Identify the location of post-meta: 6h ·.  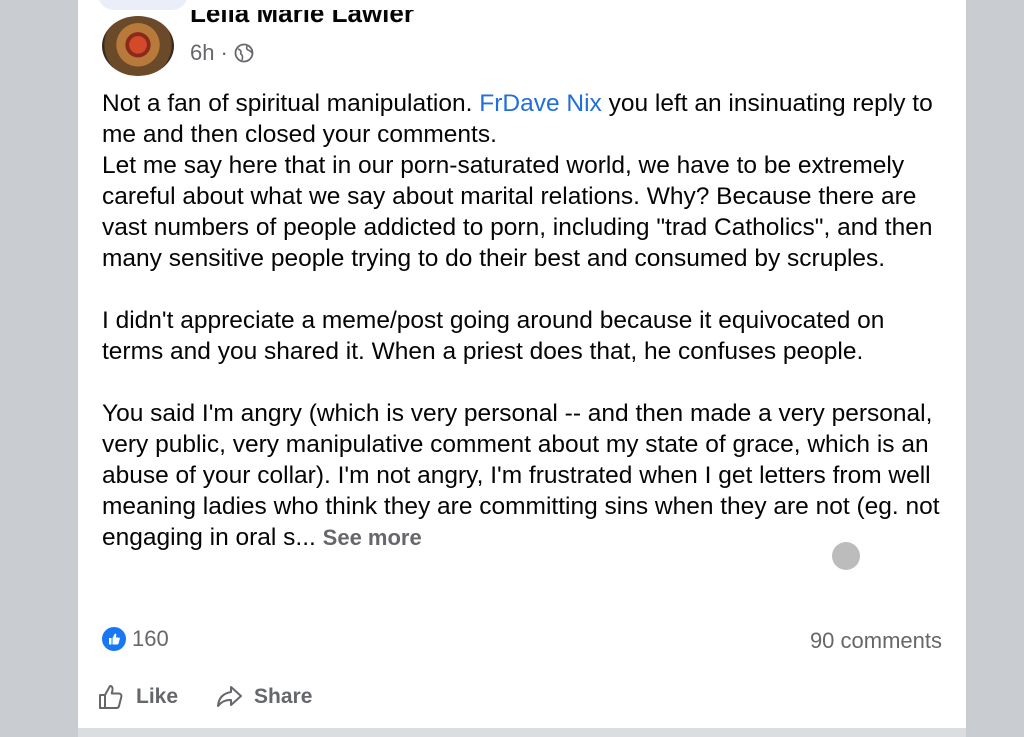
(222, 53).